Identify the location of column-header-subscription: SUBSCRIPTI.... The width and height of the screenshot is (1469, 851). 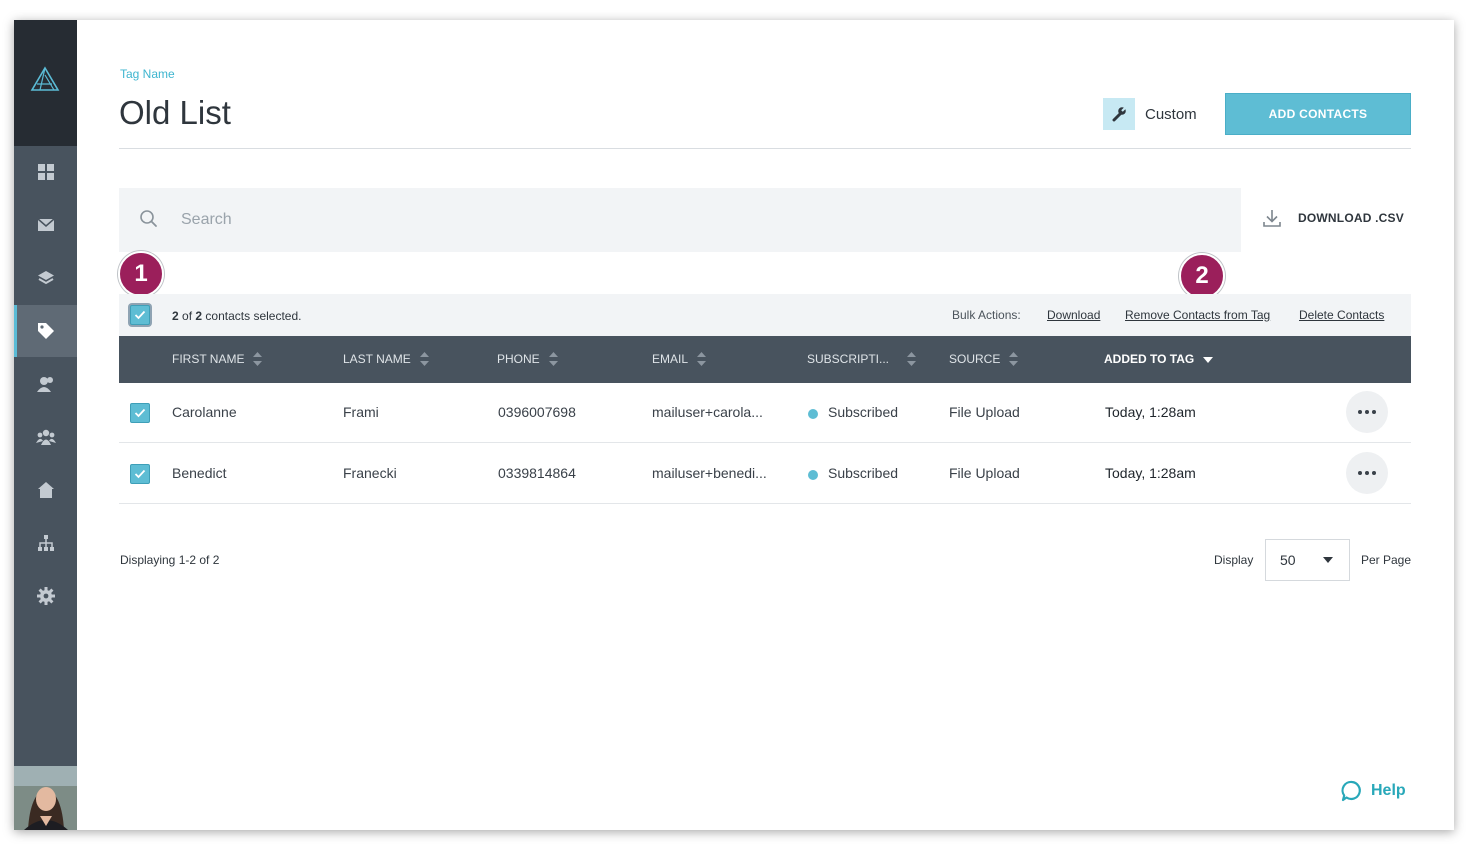
(862, 359).